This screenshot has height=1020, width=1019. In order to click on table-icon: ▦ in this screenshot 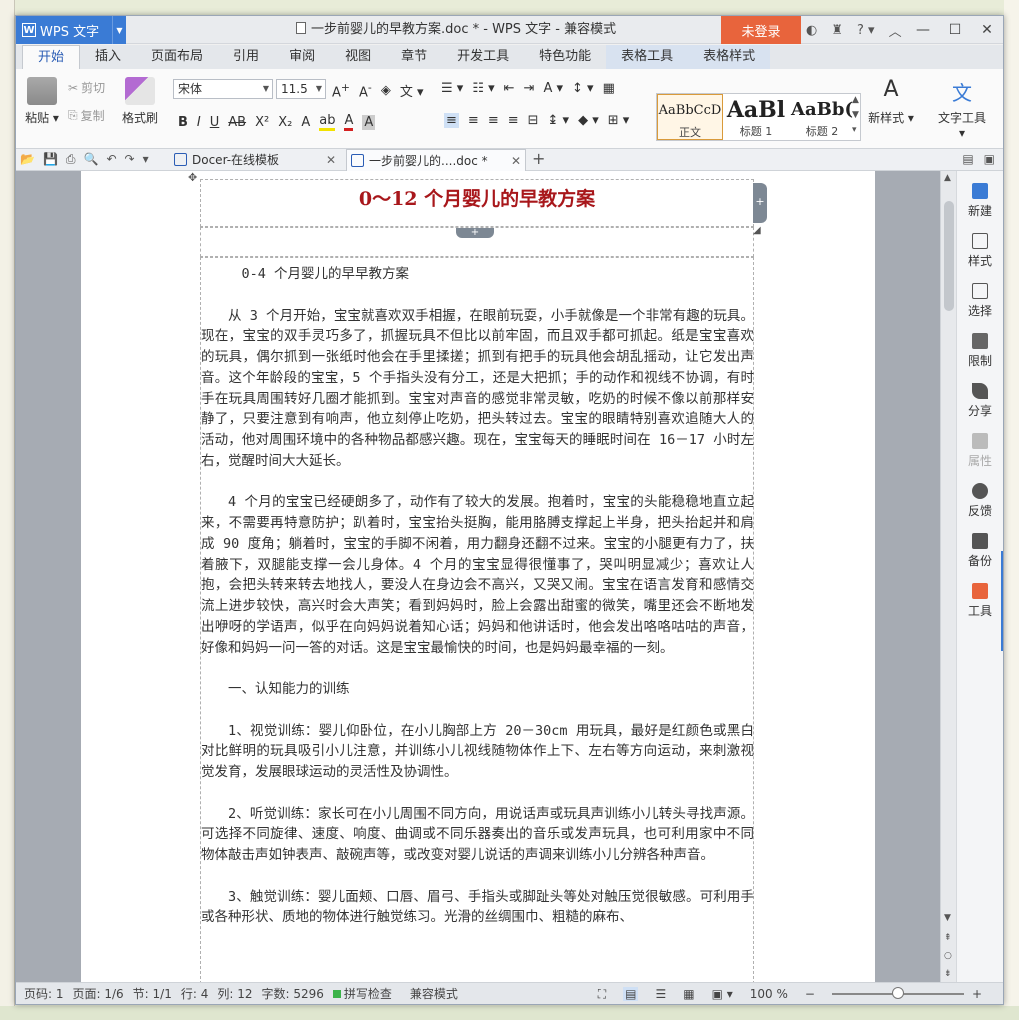, I will do `click(609, 88)`.